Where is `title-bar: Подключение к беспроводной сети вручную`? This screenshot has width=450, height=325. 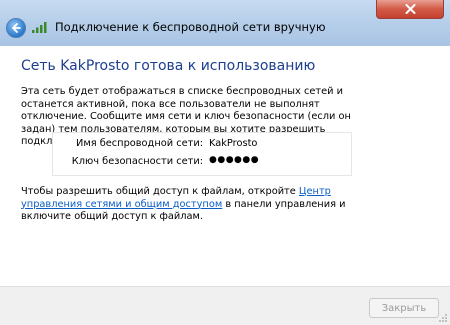
title-bar: Подключение к беспроводной сети вручную is located at coordinates (225, 23).